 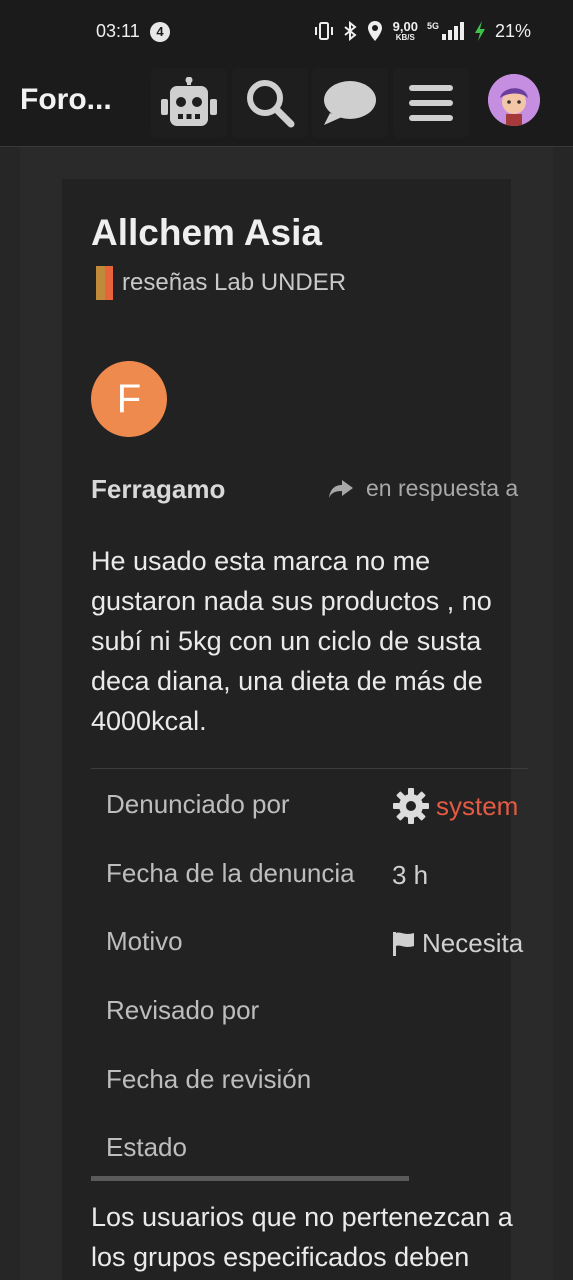 I want to click on user-avatar, so click(x=514, y=100).